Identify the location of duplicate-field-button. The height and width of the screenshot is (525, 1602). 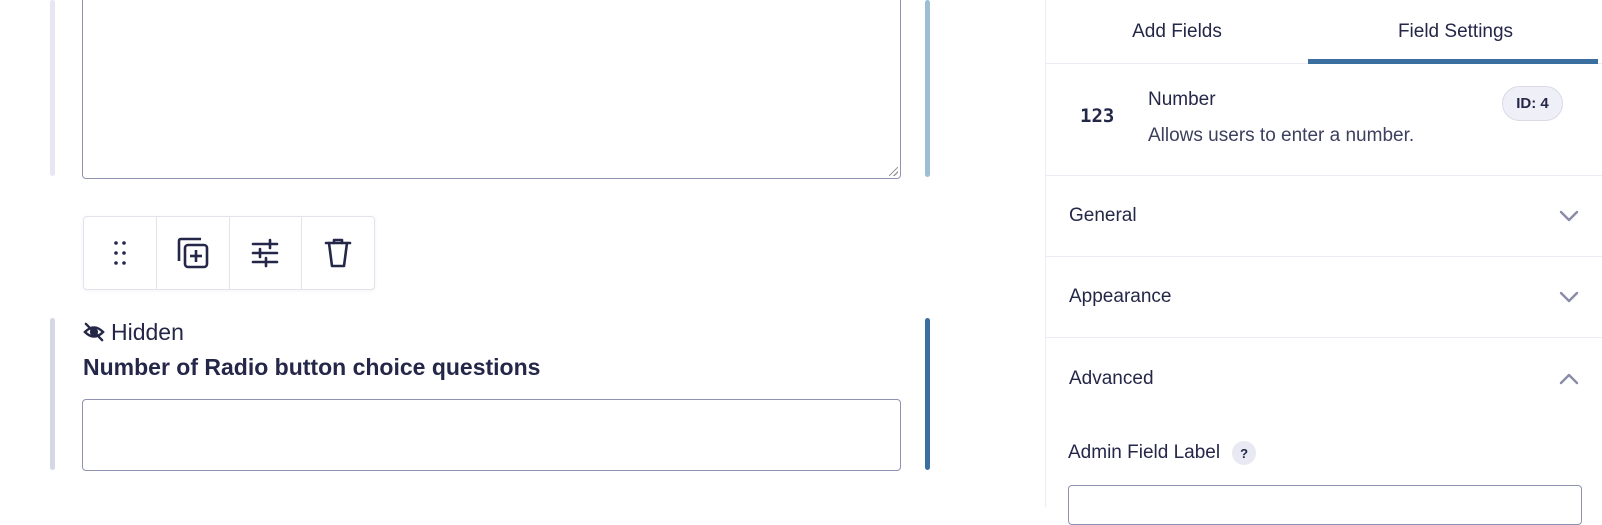
(193, 253).